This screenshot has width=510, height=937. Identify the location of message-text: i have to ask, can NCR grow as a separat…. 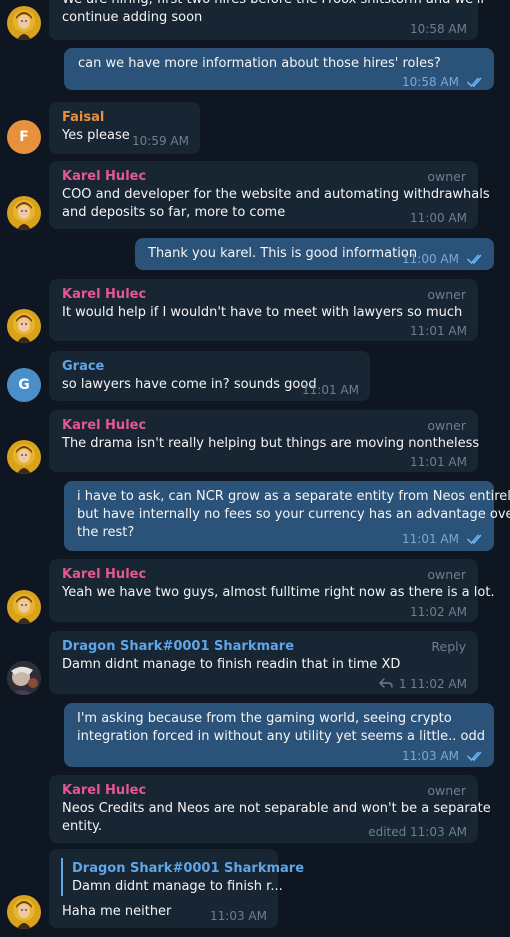
(293, 496).